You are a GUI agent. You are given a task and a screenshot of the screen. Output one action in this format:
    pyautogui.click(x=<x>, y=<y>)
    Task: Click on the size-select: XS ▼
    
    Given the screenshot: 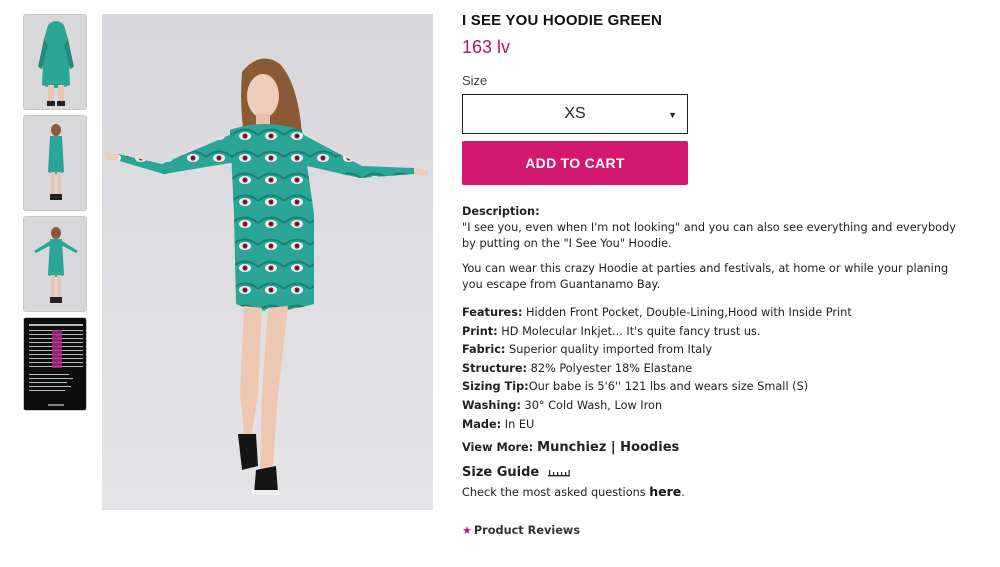 What is the action you would take?
    pyautogui.click(x=575, y=114)
    